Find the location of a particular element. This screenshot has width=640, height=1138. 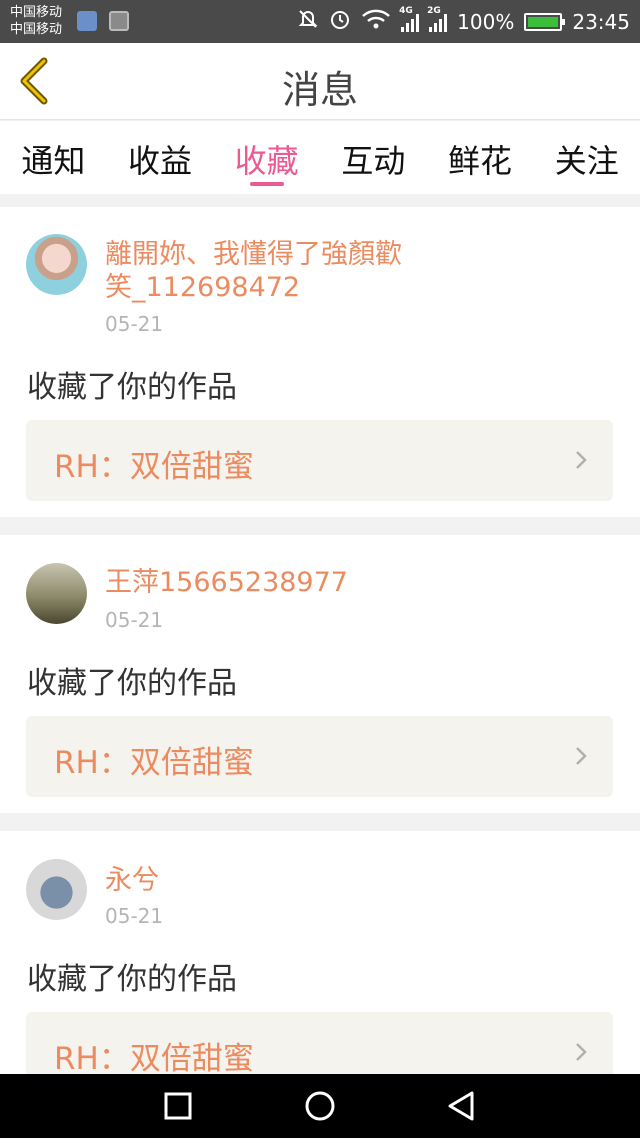

battery-icon is located at coordinates (545, 21).